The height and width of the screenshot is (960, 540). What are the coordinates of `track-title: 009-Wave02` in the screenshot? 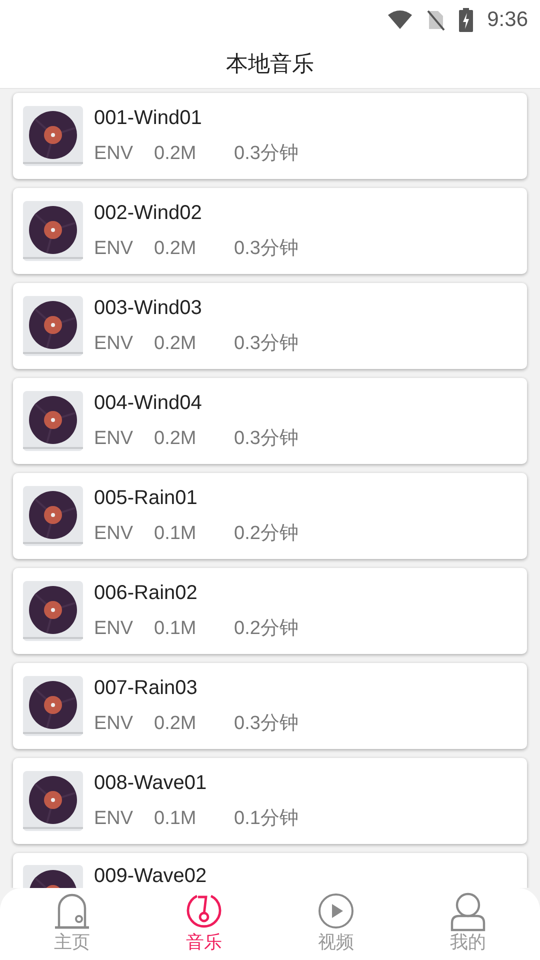 It's located at (150, 876).